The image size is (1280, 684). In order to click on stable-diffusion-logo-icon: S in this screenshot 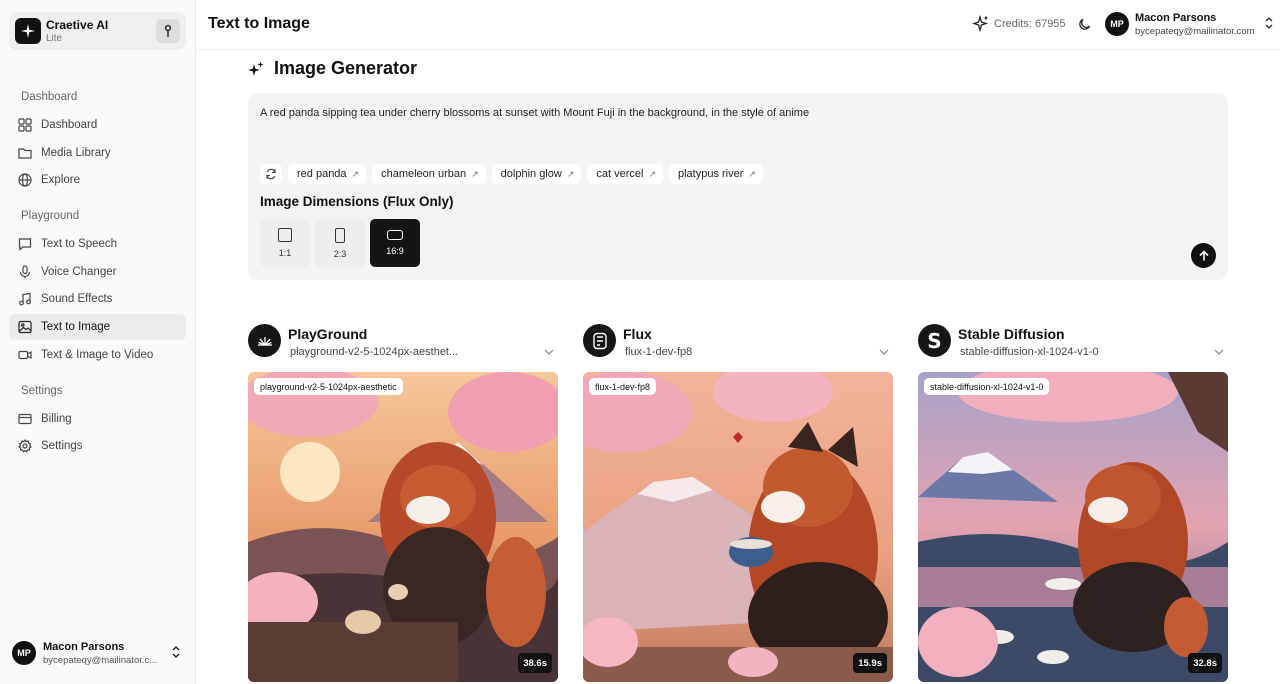, I will do `click(934, 340)`.